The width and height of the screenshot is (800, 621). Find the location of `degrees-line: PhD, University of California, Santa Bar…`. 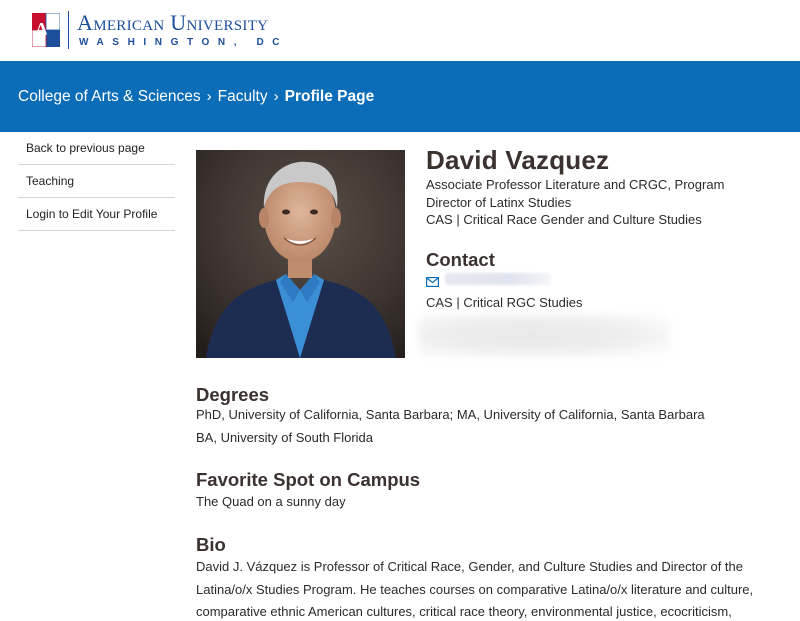

degrees-line: PhD, University of California, Santa Bar… is located at coordinates (450, 414).